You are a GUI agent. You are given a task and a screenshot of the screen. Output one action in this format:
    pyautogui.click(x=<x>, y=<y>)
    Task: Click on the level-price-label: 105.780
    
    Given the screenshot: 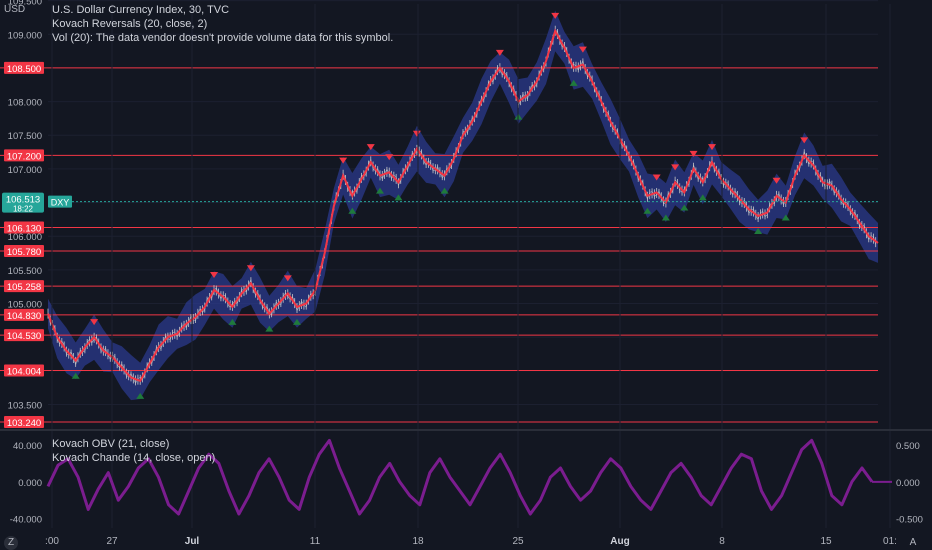 What is the action you would take?
    pyautogui.click(x=24, y=252)
    